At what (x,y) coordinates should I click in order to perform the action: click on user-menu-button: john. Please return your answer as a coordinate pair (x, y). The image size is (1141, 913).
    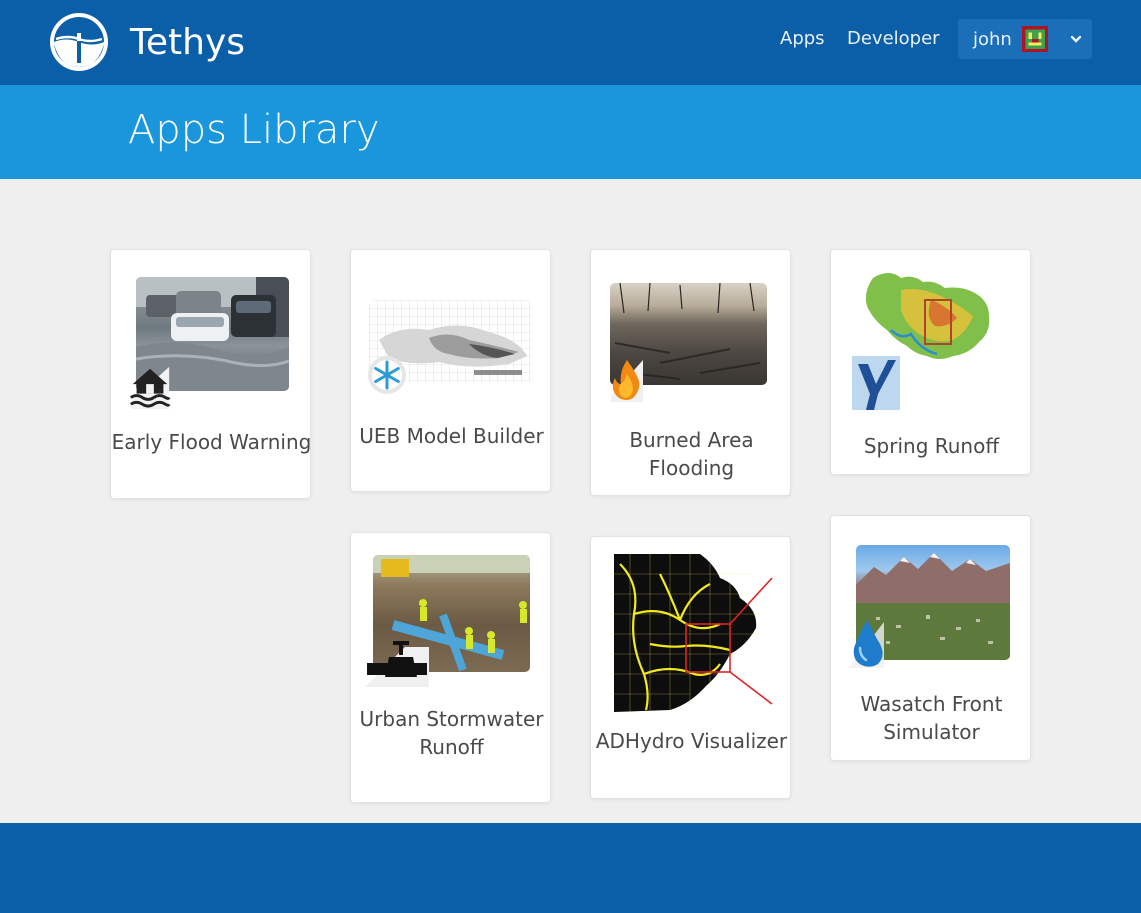
    Looking at the image, I should click on (1025, 39).